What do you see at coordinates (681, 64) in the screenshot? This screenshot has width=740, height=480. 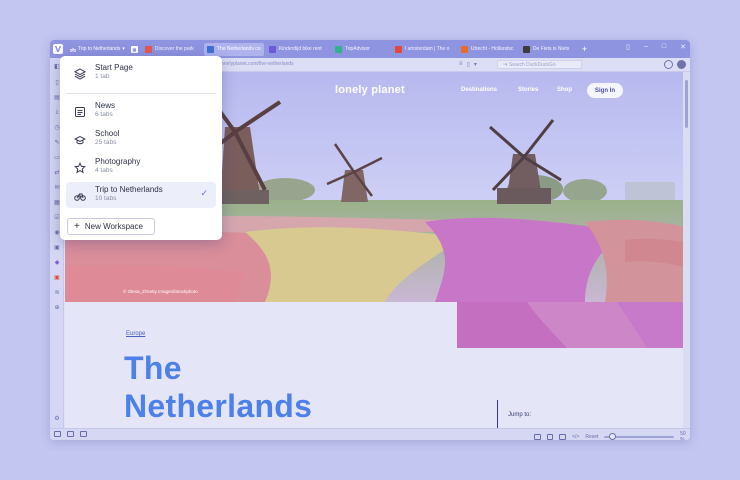 I see `profile-avatar` at bounding box center [681, 64].